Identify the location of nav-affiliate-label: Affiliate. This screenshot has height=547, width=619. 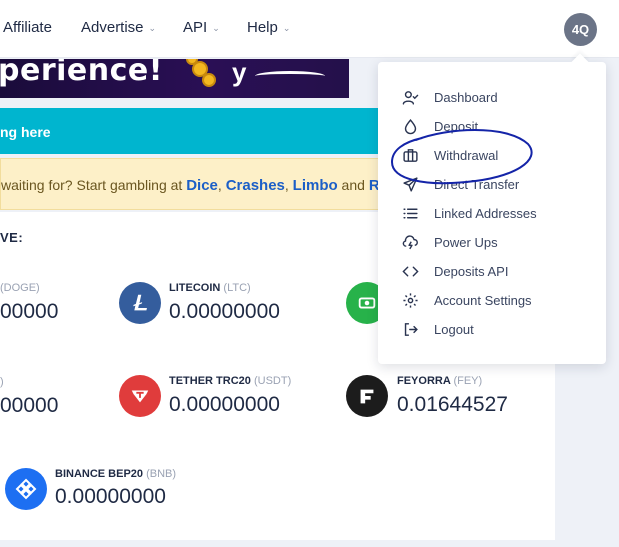
(27, 27).